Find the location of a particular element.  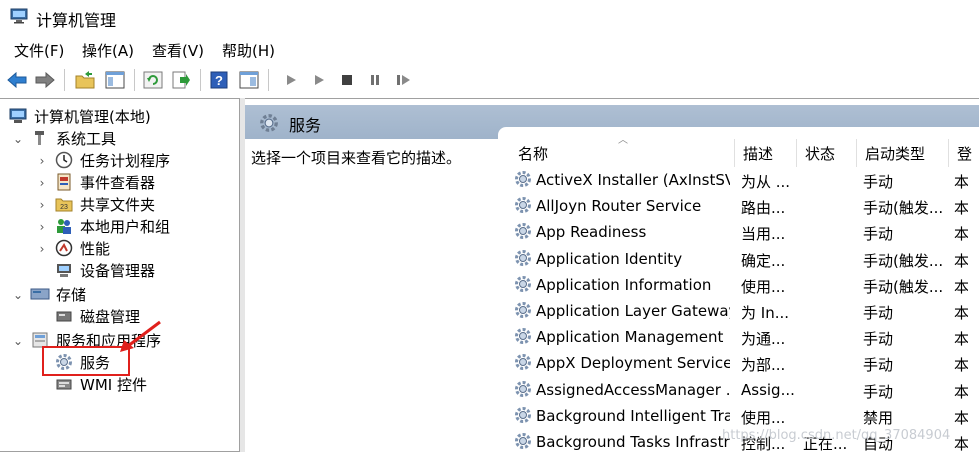

menu-file: 文件(F) is located at coordinates (39, 50).